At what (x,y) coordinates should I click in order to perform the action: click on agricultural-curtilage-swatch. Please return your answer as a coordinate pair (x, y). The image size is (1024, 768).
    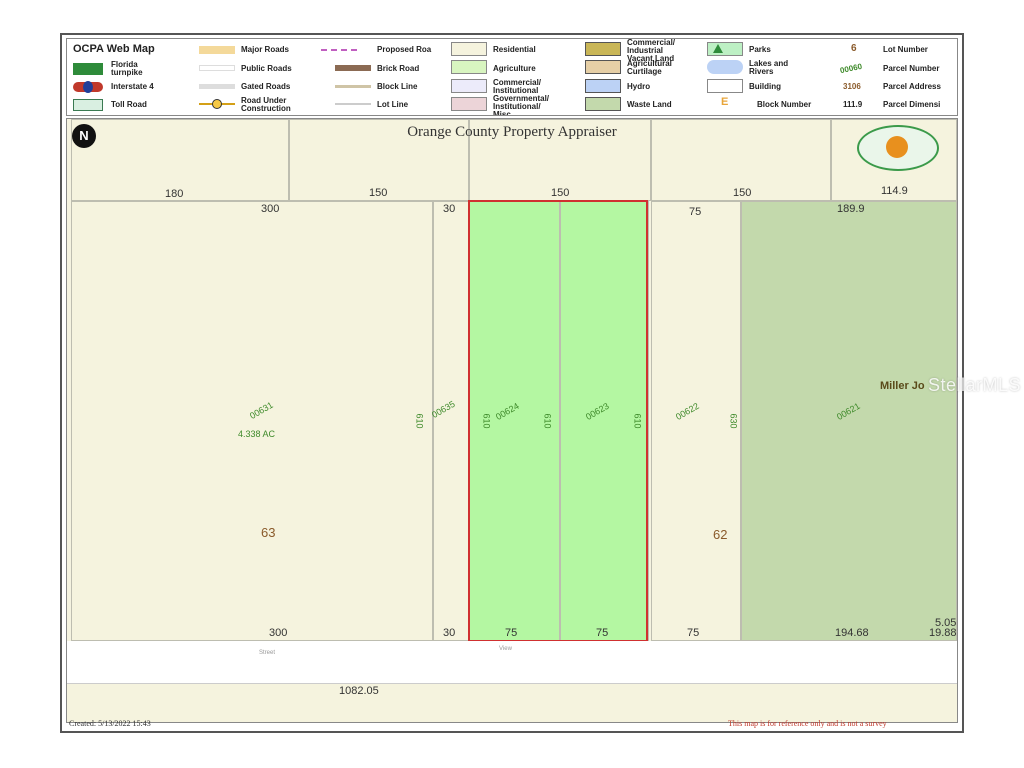
    Looking at the image, I should click on (603, 67).